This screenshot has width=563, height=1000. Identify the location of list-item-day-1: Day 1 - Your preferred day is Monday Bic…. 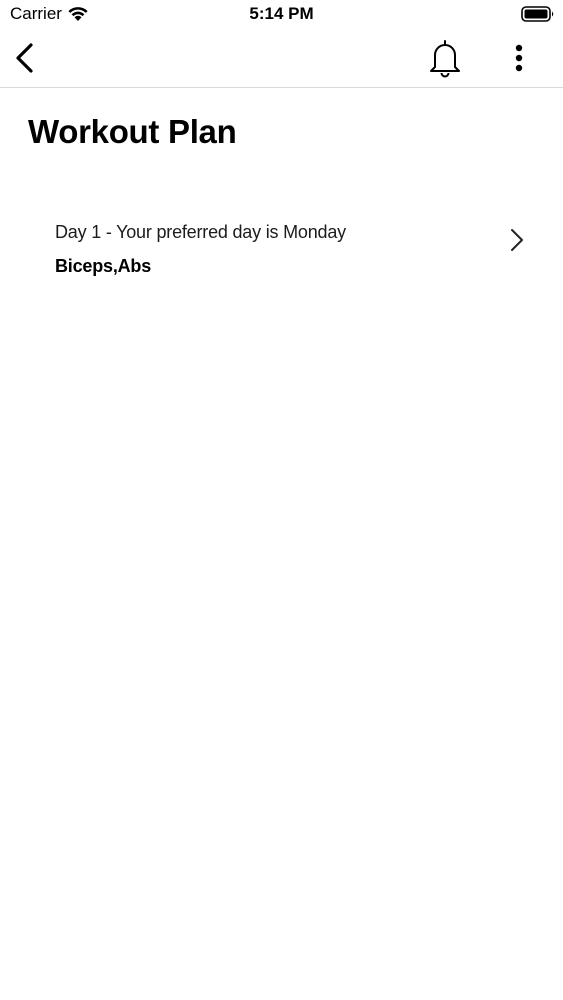
(290, 250).